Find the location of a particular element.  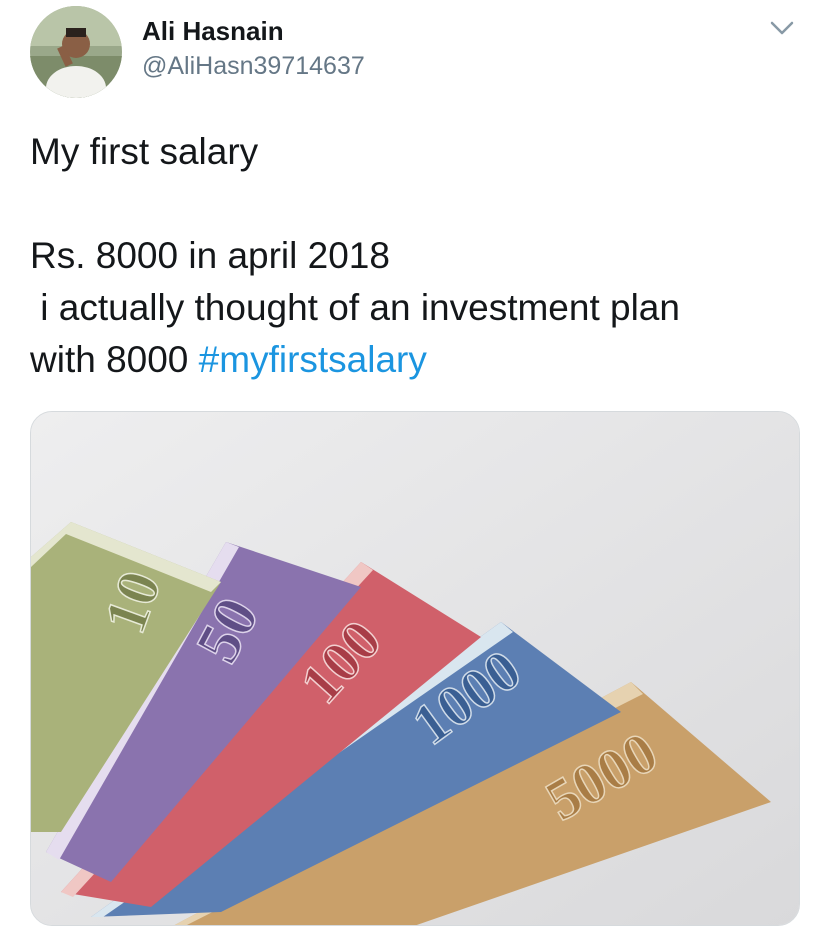

hashtag-link: #myfirstsalary is located at coordinates (313, 359).